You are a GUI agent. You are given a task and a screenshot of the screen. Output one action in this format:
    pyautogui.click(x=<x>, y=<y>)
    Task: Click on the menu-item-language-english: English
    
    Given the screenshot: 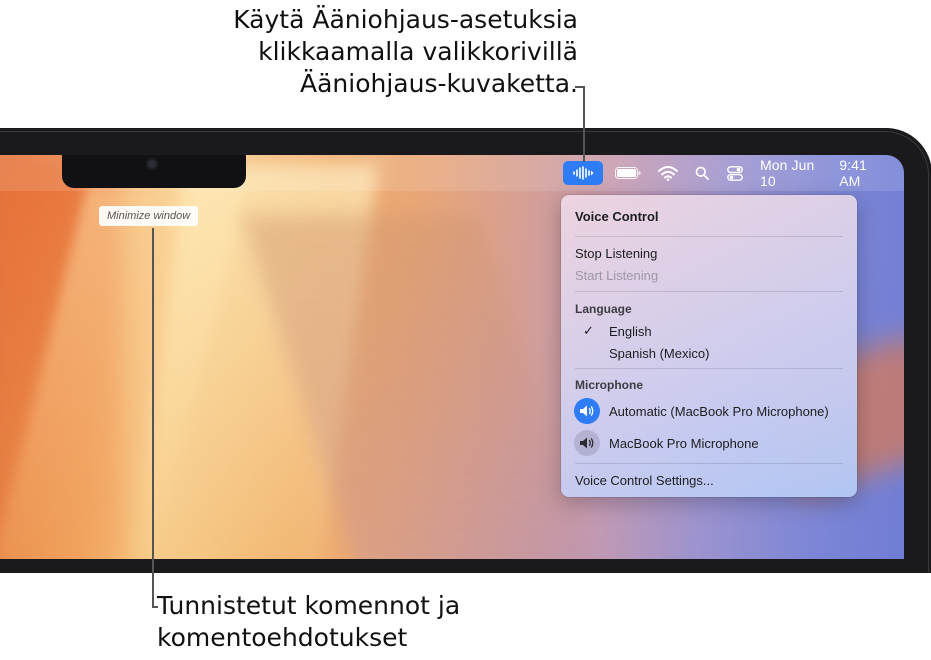 What is the action you would take?
    pyautogui.click(x=630, y=331)
    